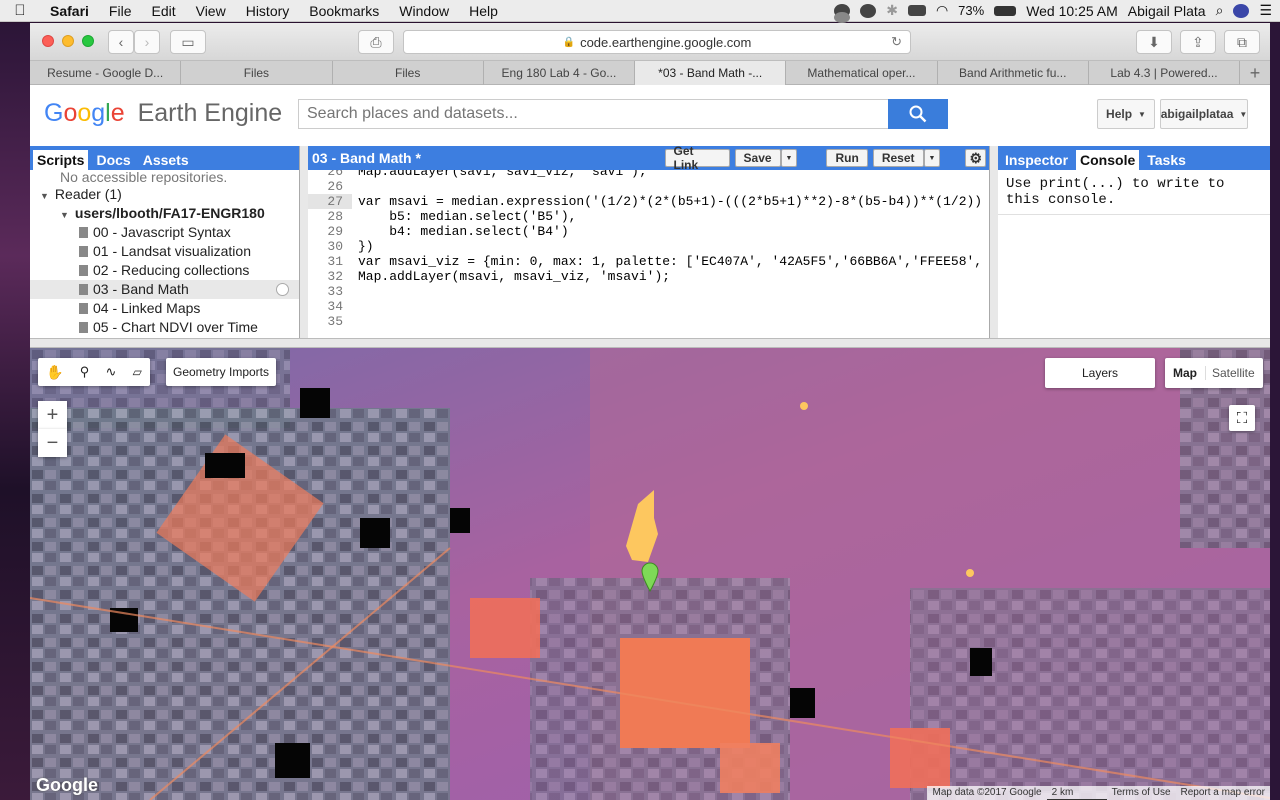 This screenshot has width=1280, height=800. What do you see at coordinates (697, 158) in the screenshot?
I see `get-link-button: Get Link` at bounding box center [697, 158].